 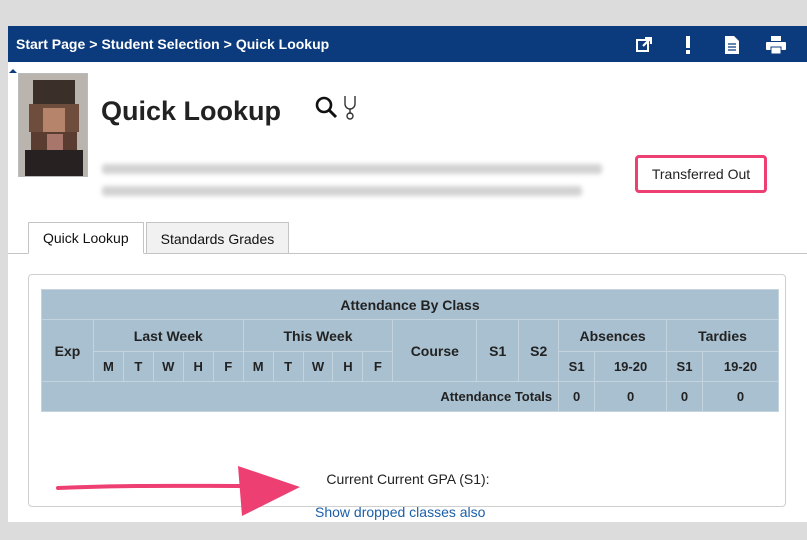 What do you see at coordinates (740, 396) in the screenshot?
I see `total-tardies-19-20: 0` at bounding box center [740, 396].